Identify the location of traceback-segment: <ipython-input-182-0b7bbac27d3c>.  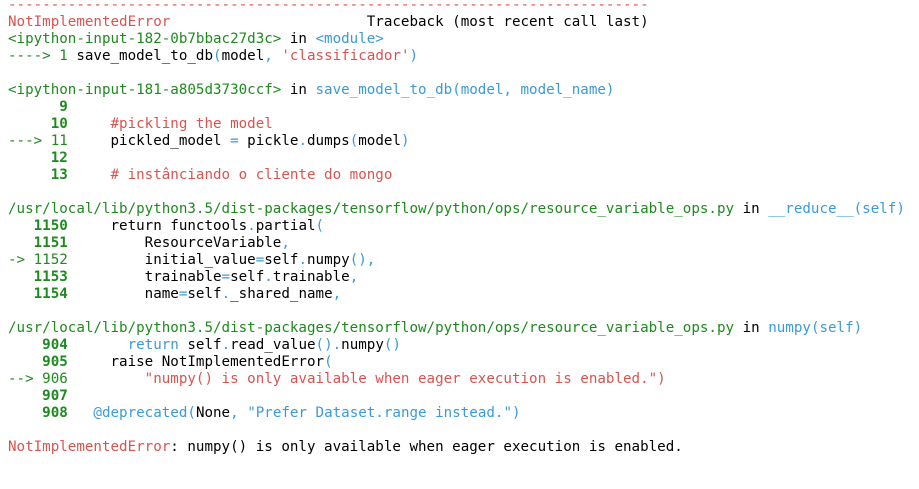
(145, 39).